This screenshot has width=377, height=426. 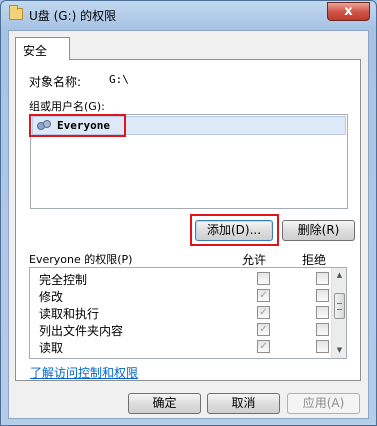 What do you see at coordinates (16, 12) in the screenshot?
I see `folder-icon` at bounding box center [16, 12].